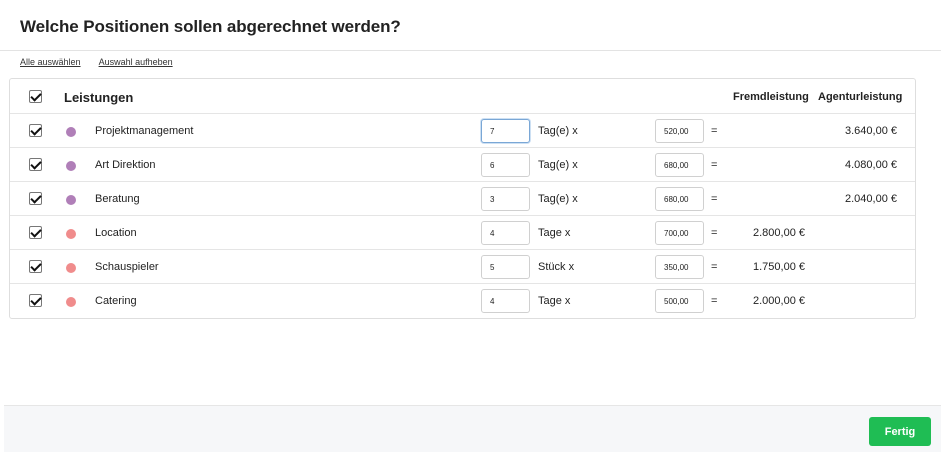 This screenshot has height=452, width=941. I want to click on agenturleistung-value: 4.080,00 €, so click(871, 165).